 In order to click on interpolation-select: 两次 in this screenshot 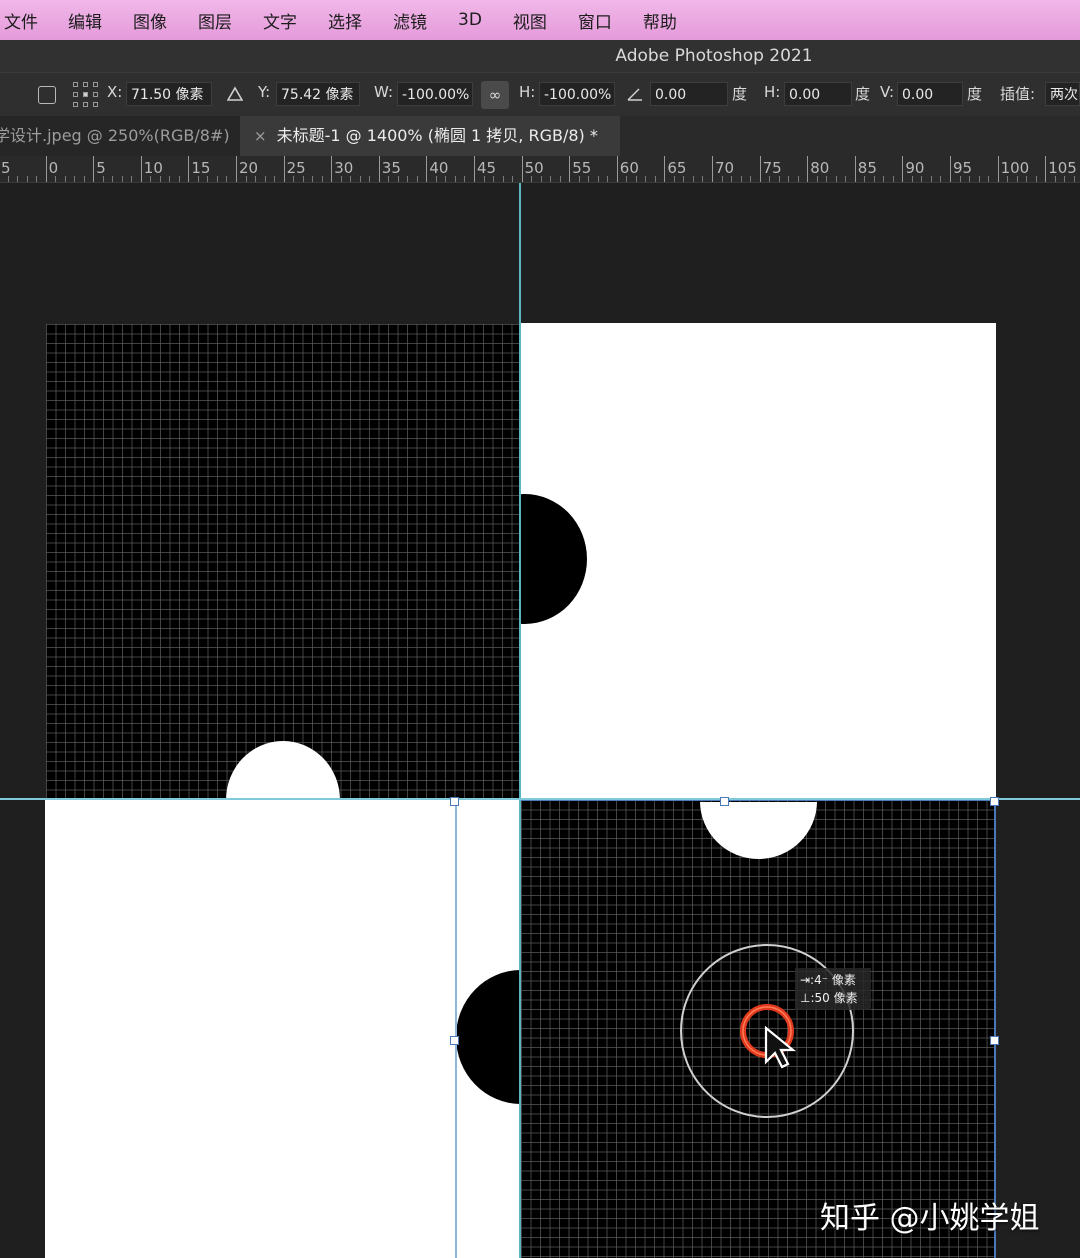, I will do `click(1062, 94)`.